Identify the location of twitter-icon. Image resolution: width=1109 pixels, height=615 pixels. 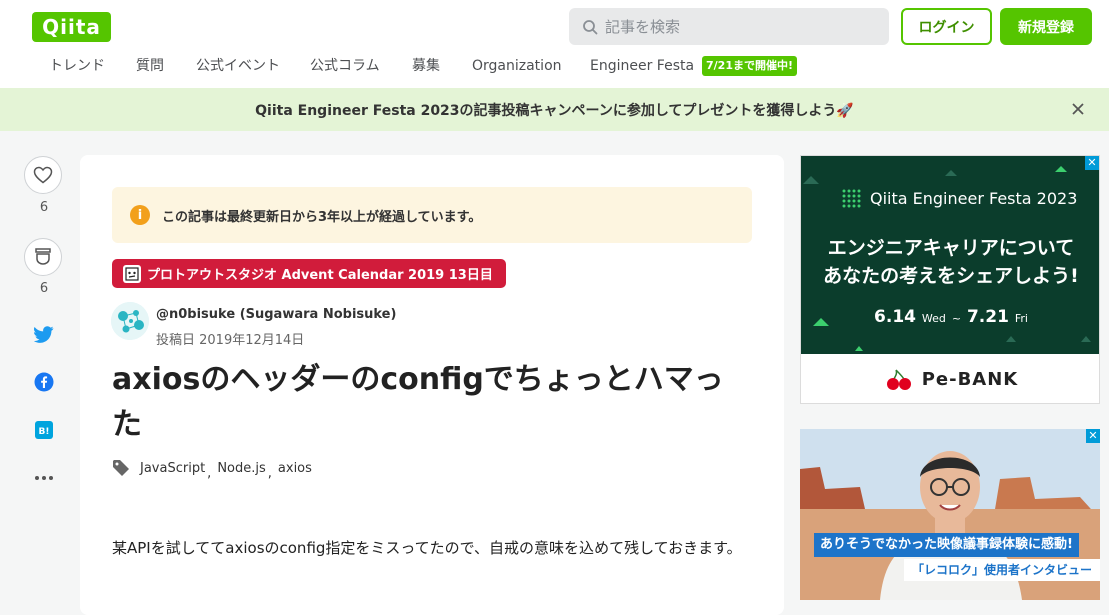
(44, 334).